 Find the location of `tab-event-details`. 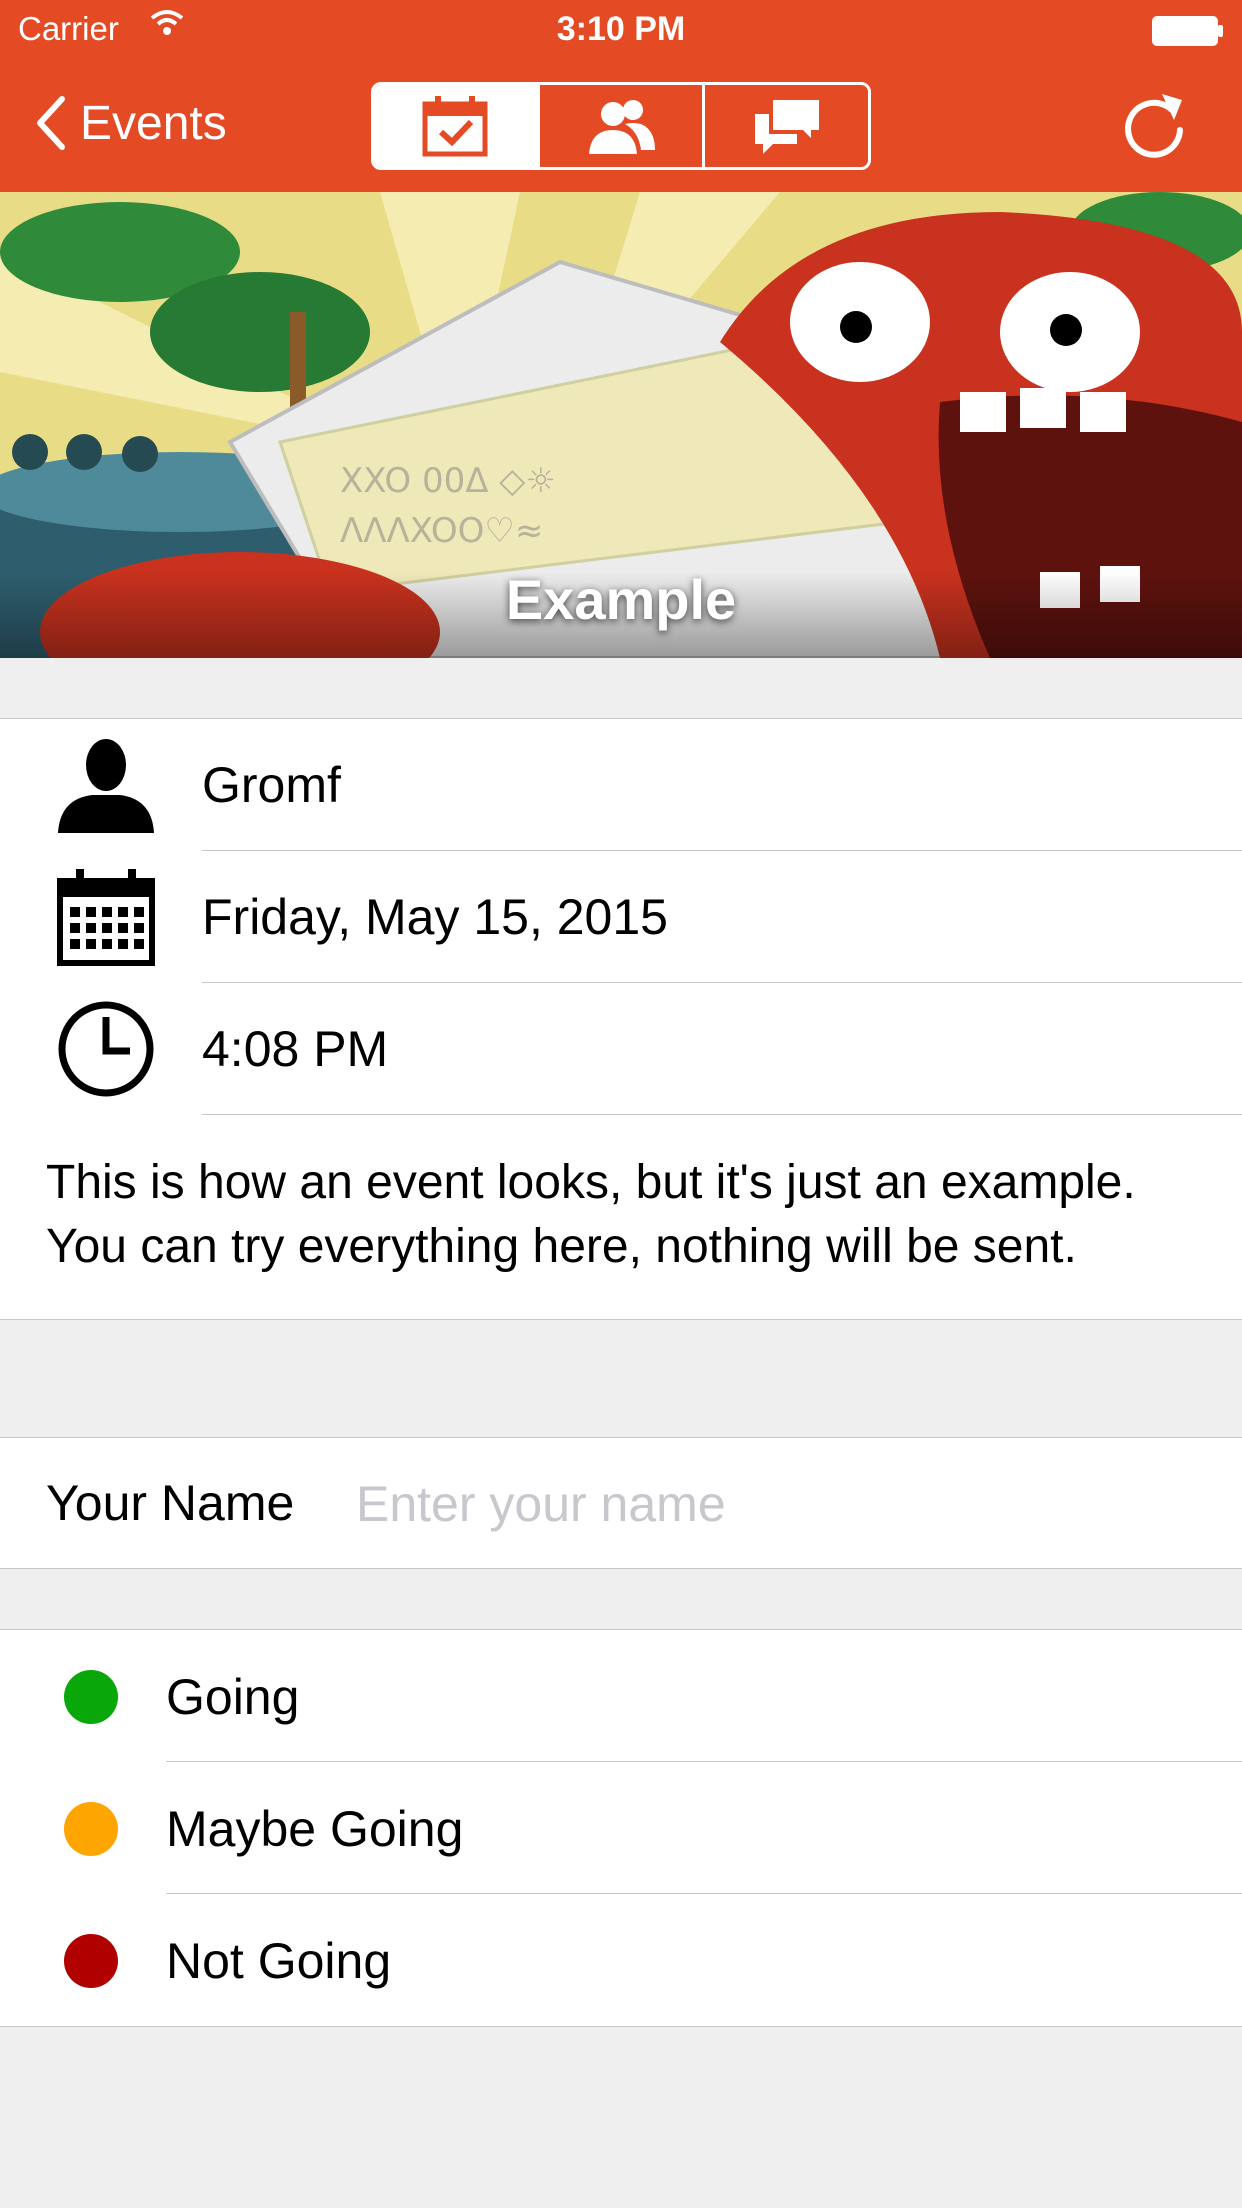

tab-event-details is located at coordinates (457, 126).